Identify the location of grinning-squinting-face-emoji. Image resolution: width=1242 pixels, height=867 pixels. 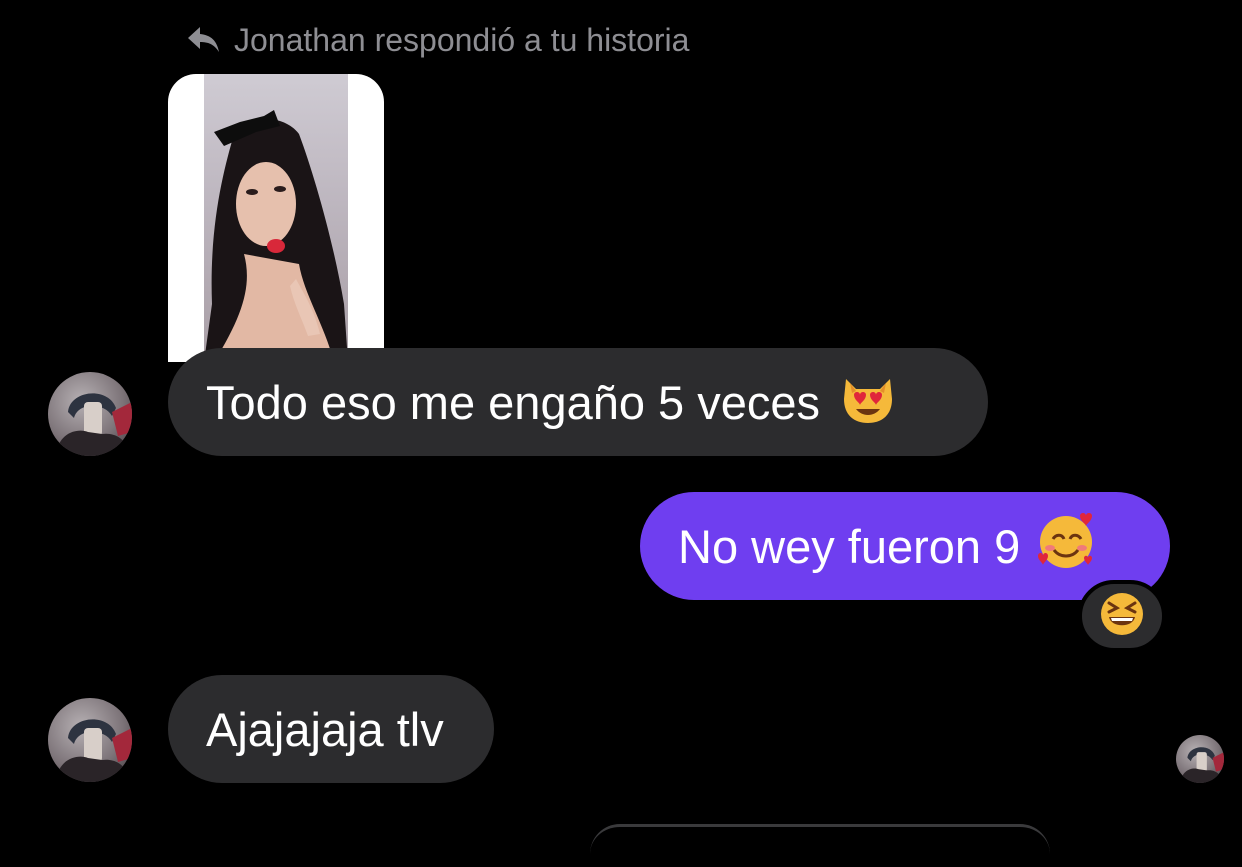
(1122, 616).